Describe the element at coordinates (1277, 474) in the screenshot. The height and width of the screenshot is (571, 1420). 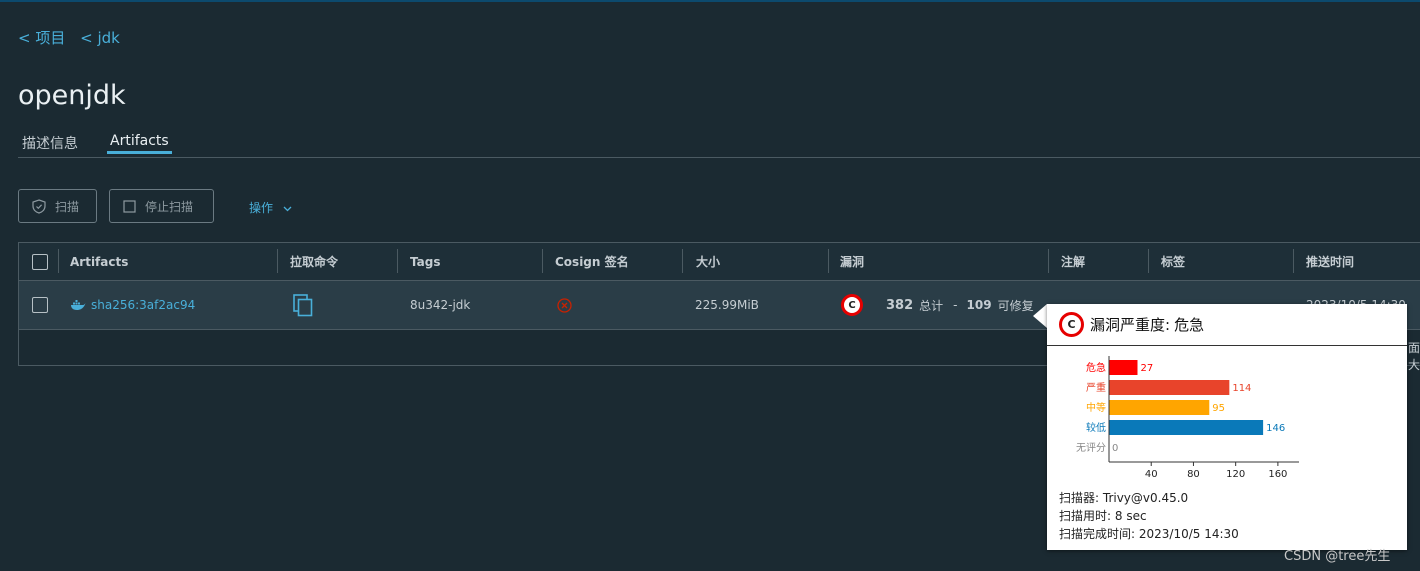
I see `x-tick-label-3: 160` at that location.